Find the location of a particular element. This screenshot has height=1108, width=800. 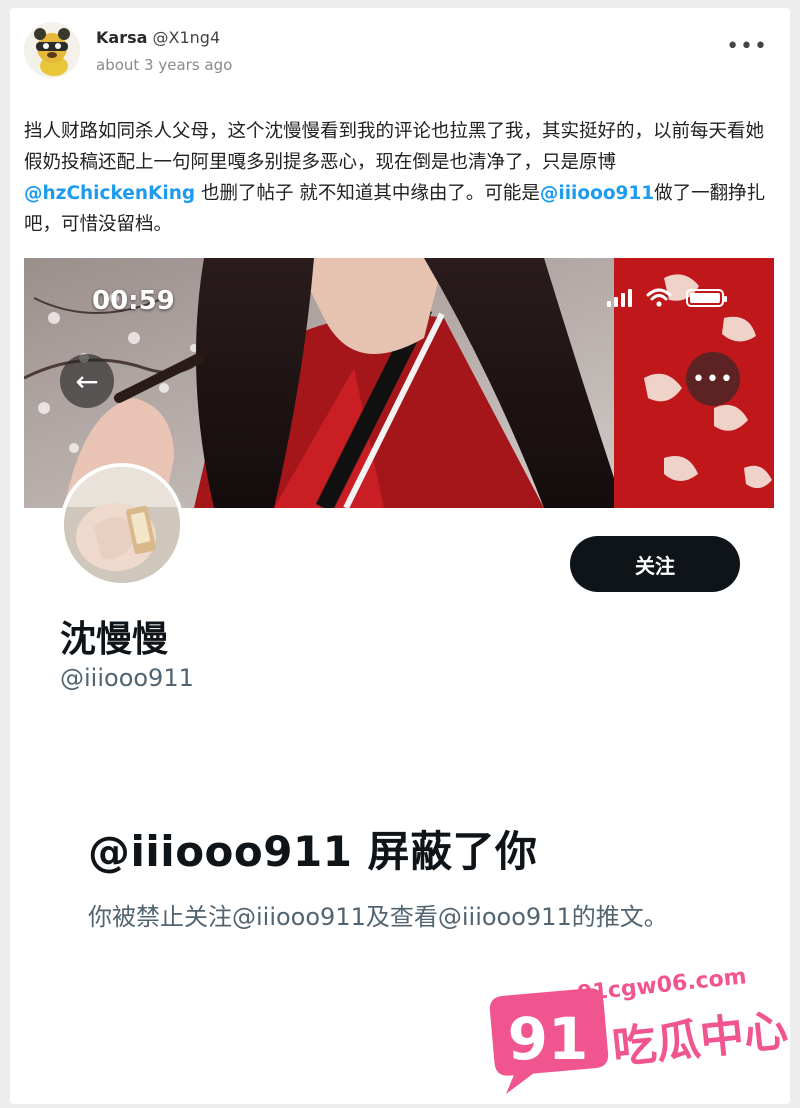

post-timestamp: about 3 years ago is located at coordinates (164, 65).